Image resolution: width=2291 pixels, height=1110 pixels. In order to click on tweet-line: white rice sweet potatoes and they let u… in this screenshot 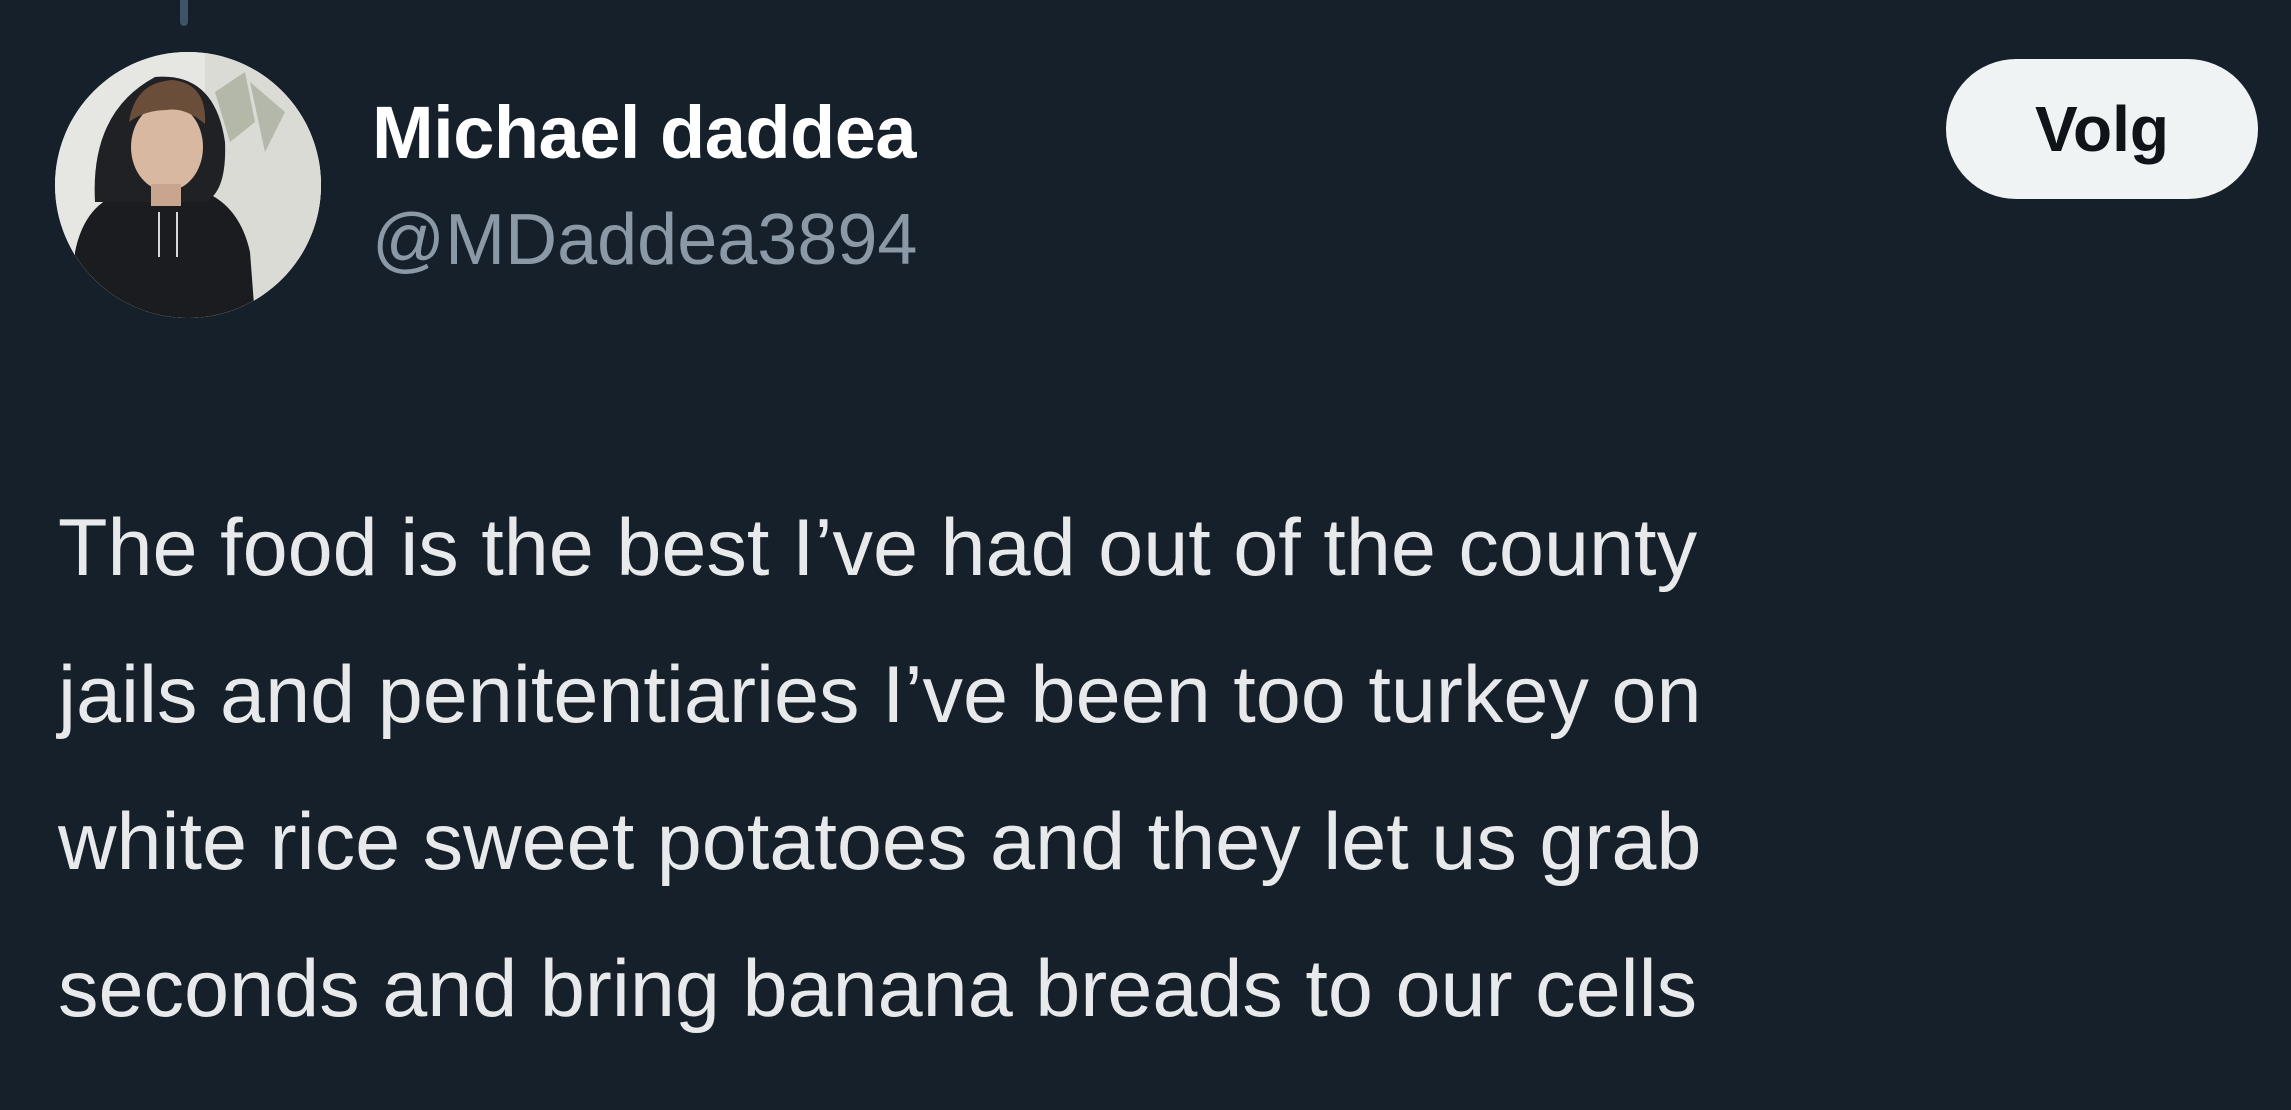, I will do `click(880, 842)`.